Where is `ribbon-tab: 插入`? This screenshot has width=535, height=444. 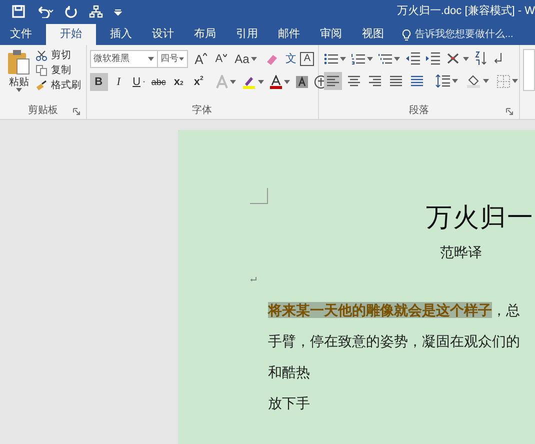
ribbon-tab: 插入 is located at coordinates (121, 34).